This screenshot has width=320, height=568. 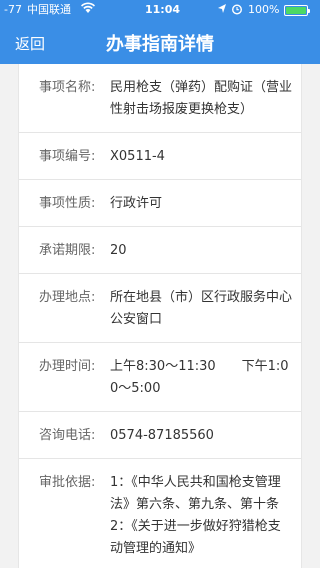 I want to click on detail-value: 上午8:30～11:30 下午1:00～5:00, so click(x=199, y=377).